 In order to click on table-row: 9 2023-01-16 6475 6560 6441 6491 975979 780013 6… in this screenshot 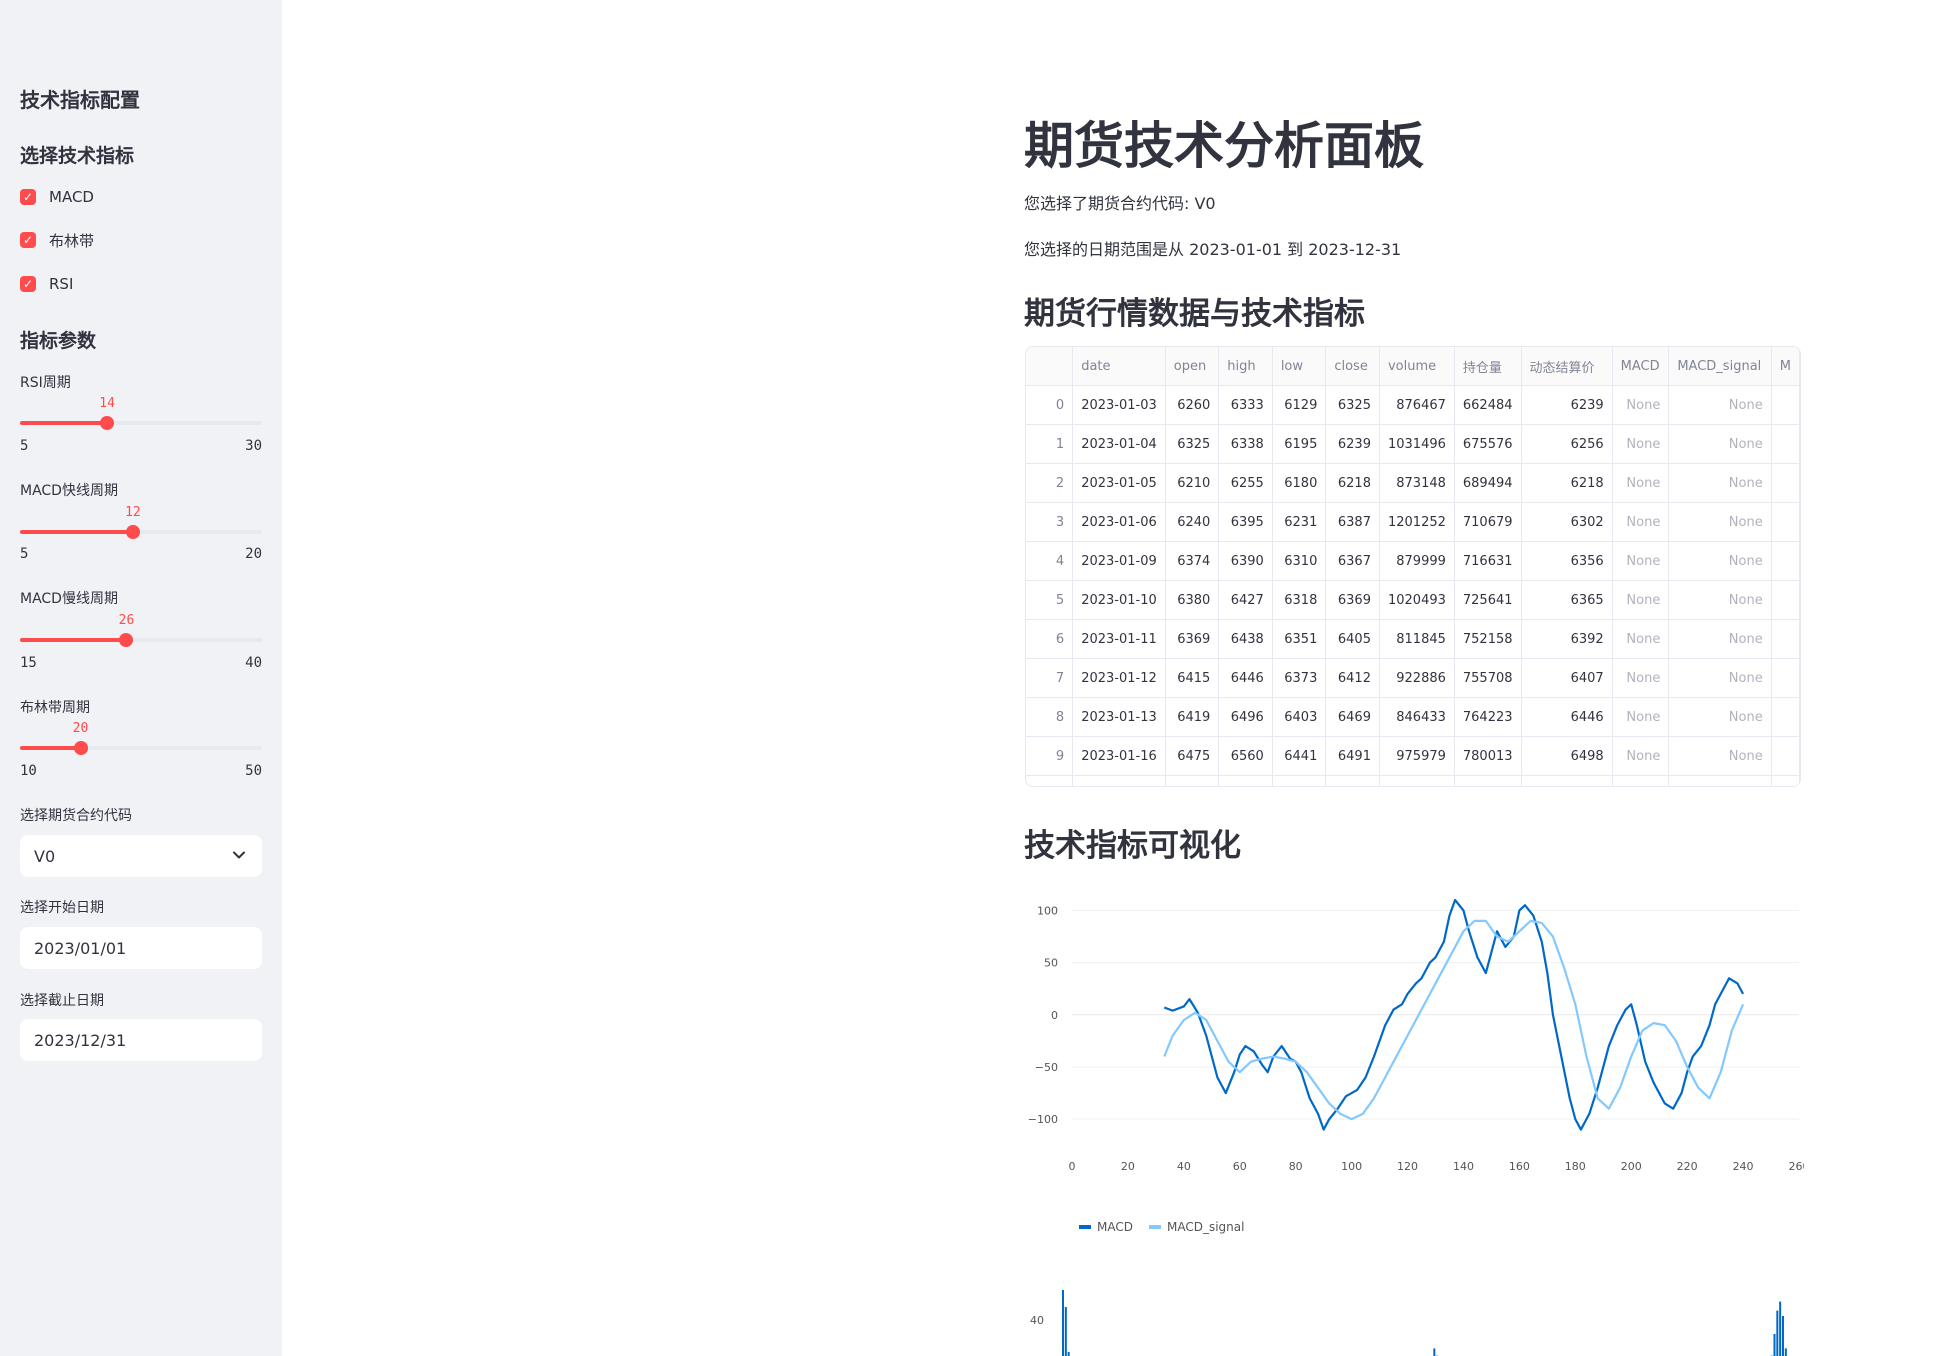, I will do `click(1413, 756)`.